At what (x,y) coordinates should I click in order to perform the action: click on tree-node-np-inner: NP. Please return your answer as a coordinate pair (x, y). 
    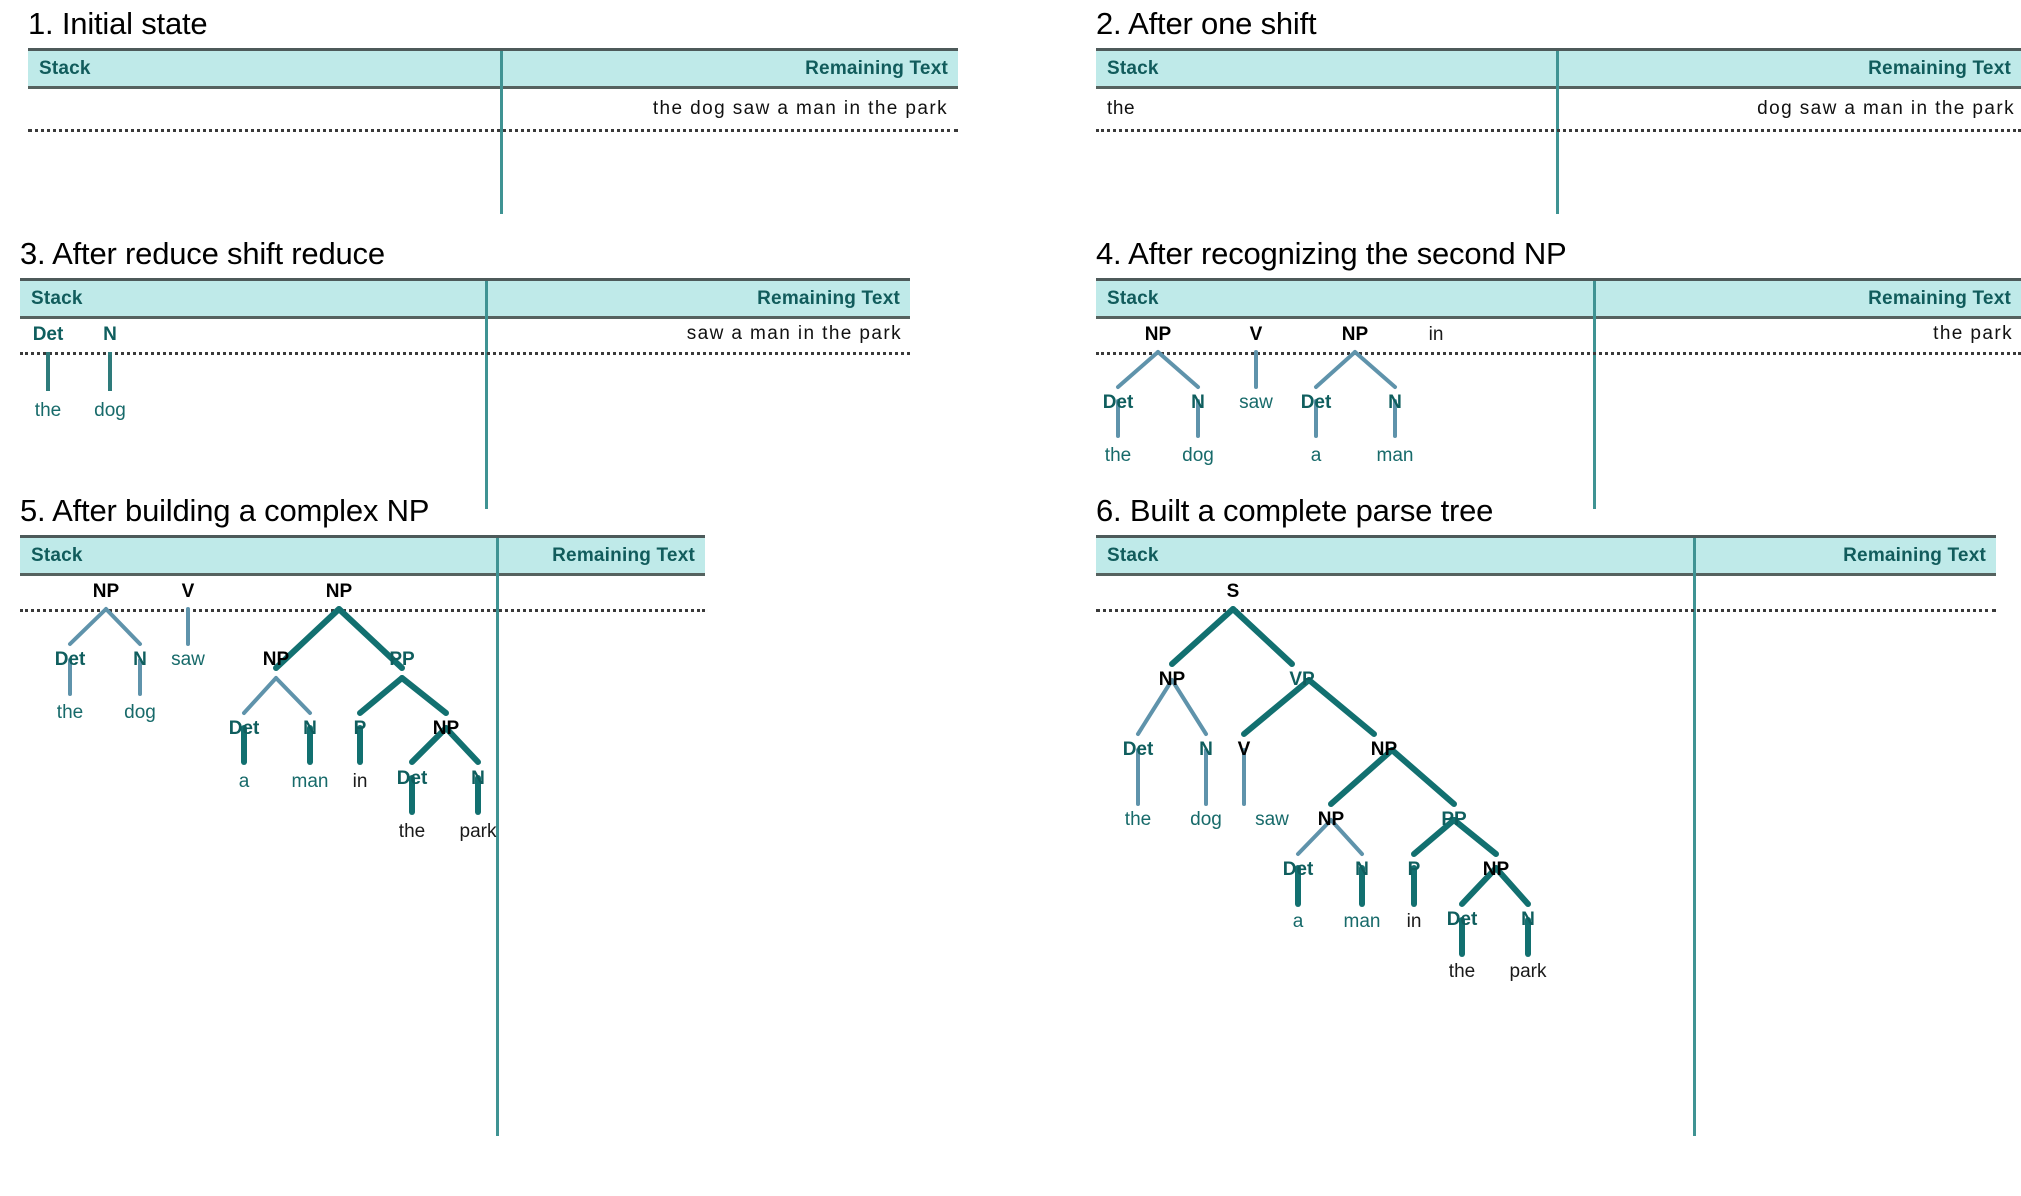
    Looking at the image, I should click on (276, 659).